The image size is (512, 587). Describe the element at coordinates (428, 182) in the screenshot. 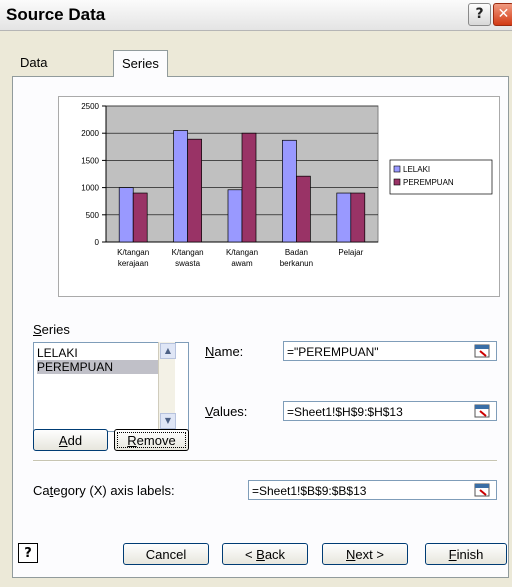

I see `legend-label: PEREMPUAN` at that location.